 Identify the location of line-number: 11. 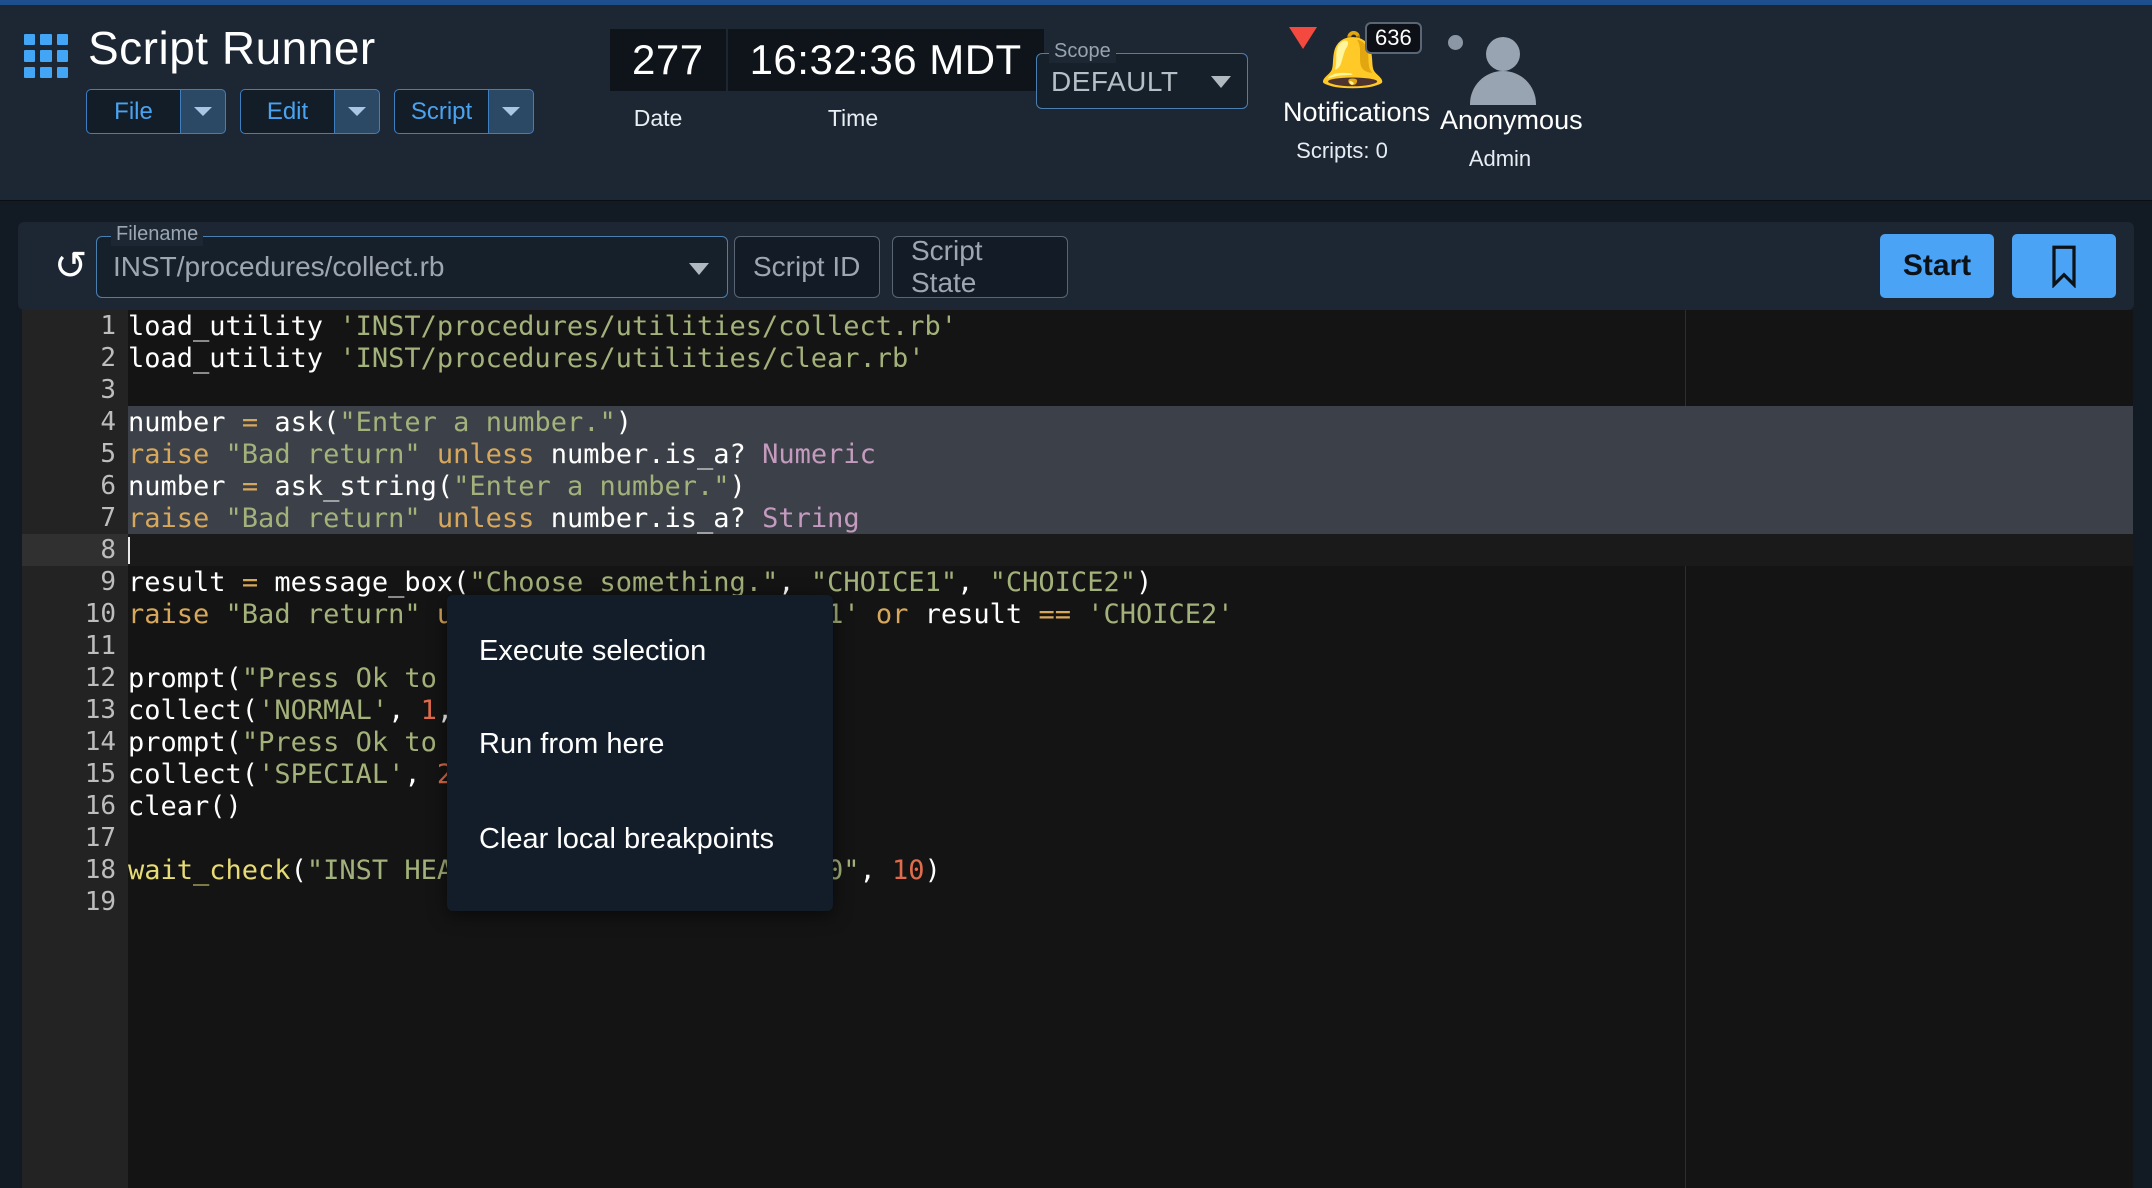
(69, 646).